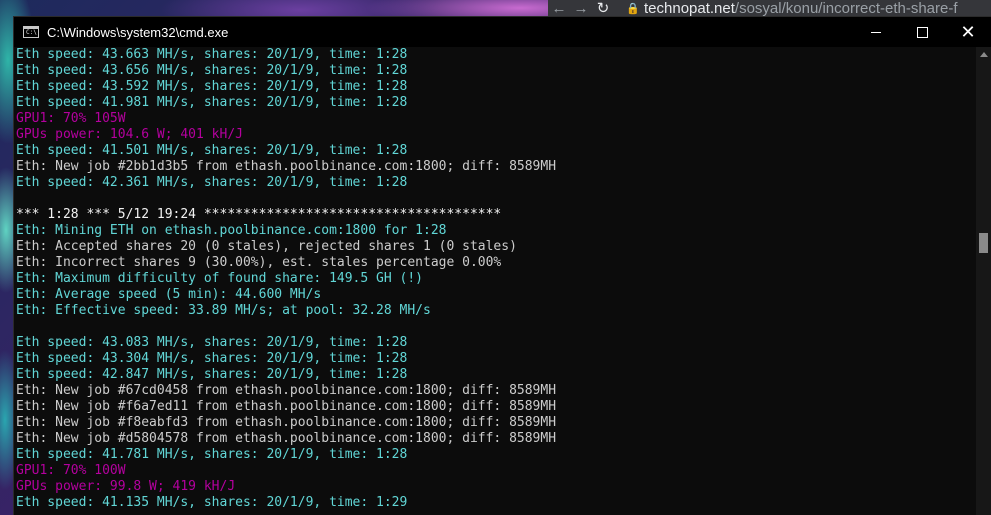 The width and height of the screenshot is (991, 515). What do you see at coordinates (603, 8) in the screenshot?
I see `reload-icon: ↻` at bounding box center [603, 8].